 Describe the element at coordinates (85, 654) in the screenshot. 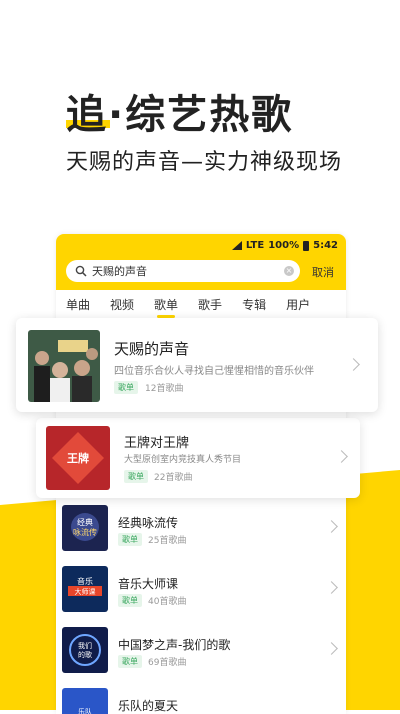

I see `svg-text: 的歌` at that location.